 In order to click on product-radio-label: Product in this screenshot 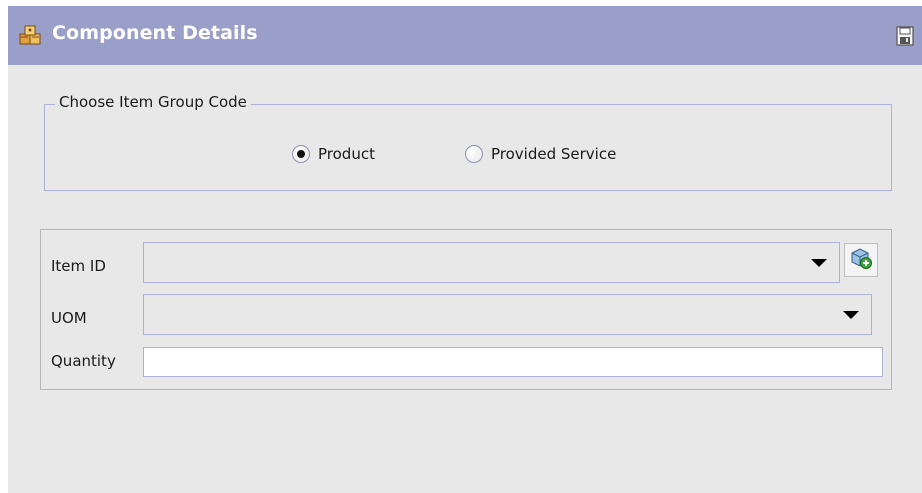, I will do `click(346, 154)`.